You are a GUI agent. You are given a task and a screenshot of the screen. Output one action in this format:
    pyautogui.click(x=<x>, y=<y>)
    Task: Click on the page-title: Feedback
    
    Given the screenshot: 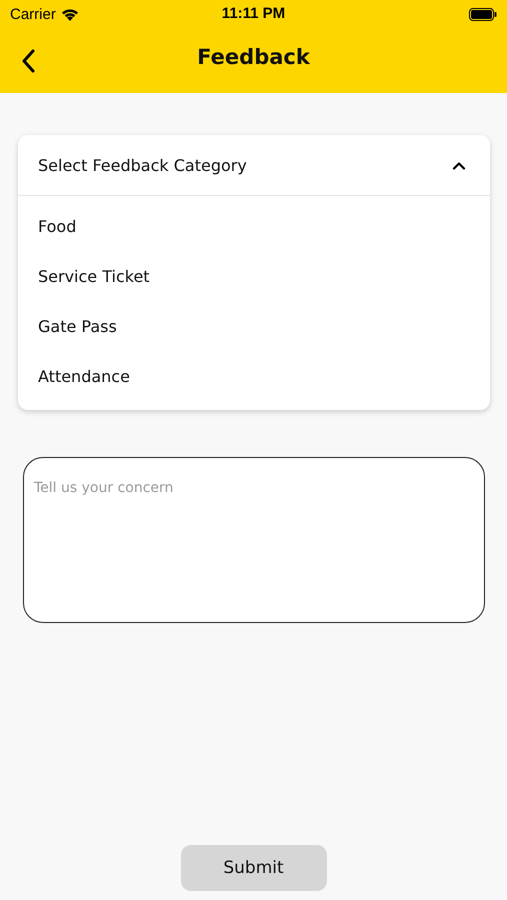 What is the action you would take?
    pyautogui.click(x=253, y=57)
    